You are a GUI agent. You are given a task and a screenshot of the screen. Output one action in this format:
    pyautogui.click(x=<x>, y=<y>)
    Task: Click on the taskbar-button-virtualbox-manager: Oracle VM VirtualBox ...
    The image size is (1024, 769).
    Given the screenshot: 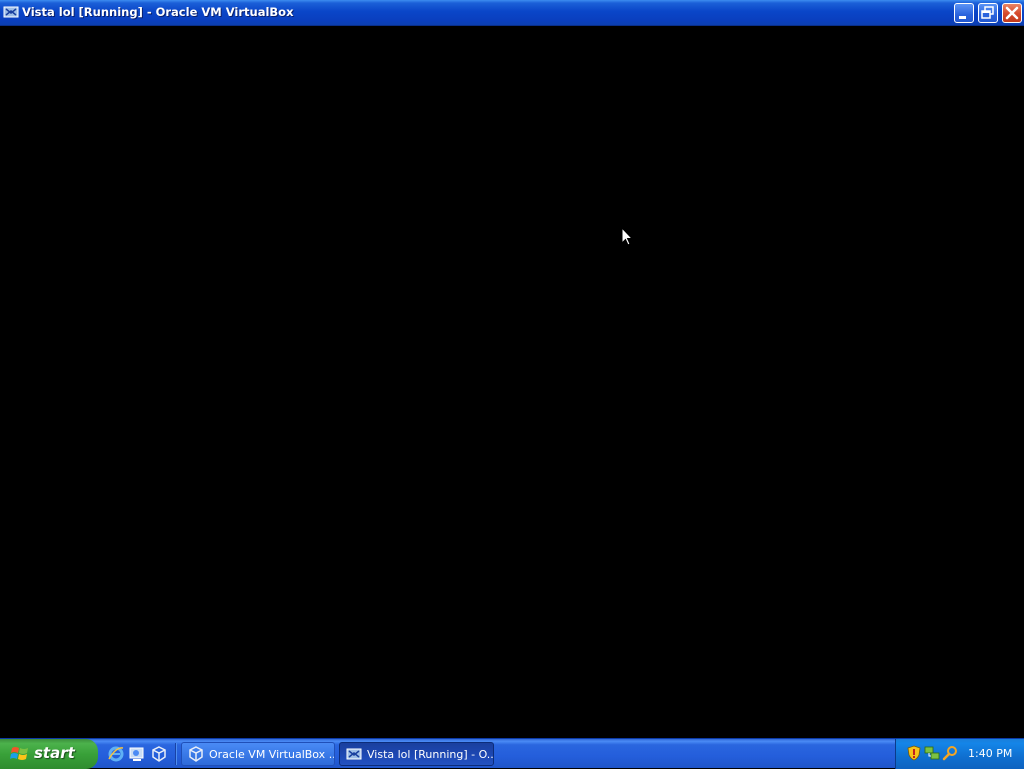 What is the action you would take?
    pyautogui.click(x=258, y=754)
    